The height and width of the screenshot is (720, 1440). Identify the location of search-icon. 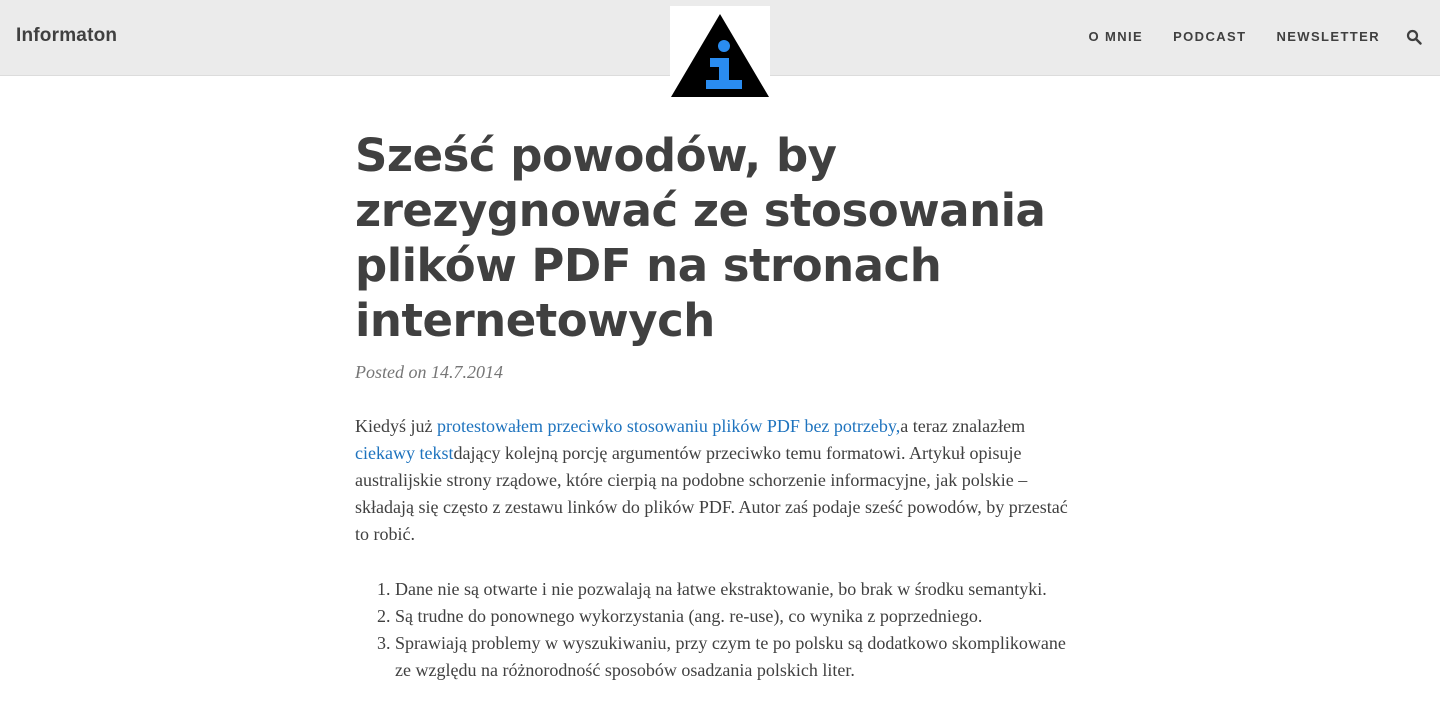
(1414, 37).